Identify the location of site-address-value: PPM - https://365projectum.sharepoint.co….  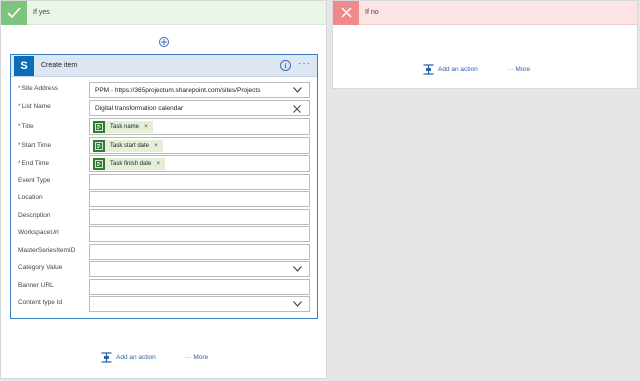
(178, 90).